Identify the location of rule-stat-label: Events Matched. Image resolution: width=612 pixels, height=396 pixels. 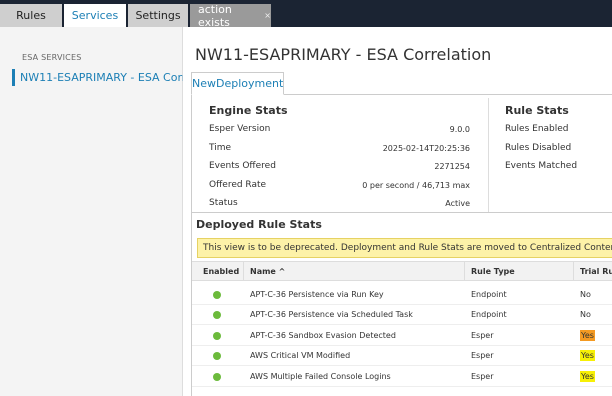
(541, 166).